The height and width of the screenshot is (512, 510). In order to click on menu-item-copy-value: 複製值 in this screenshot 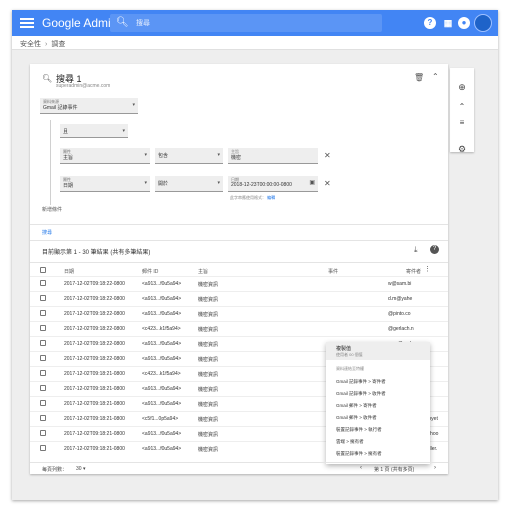, I will do `click(343, 348)`.